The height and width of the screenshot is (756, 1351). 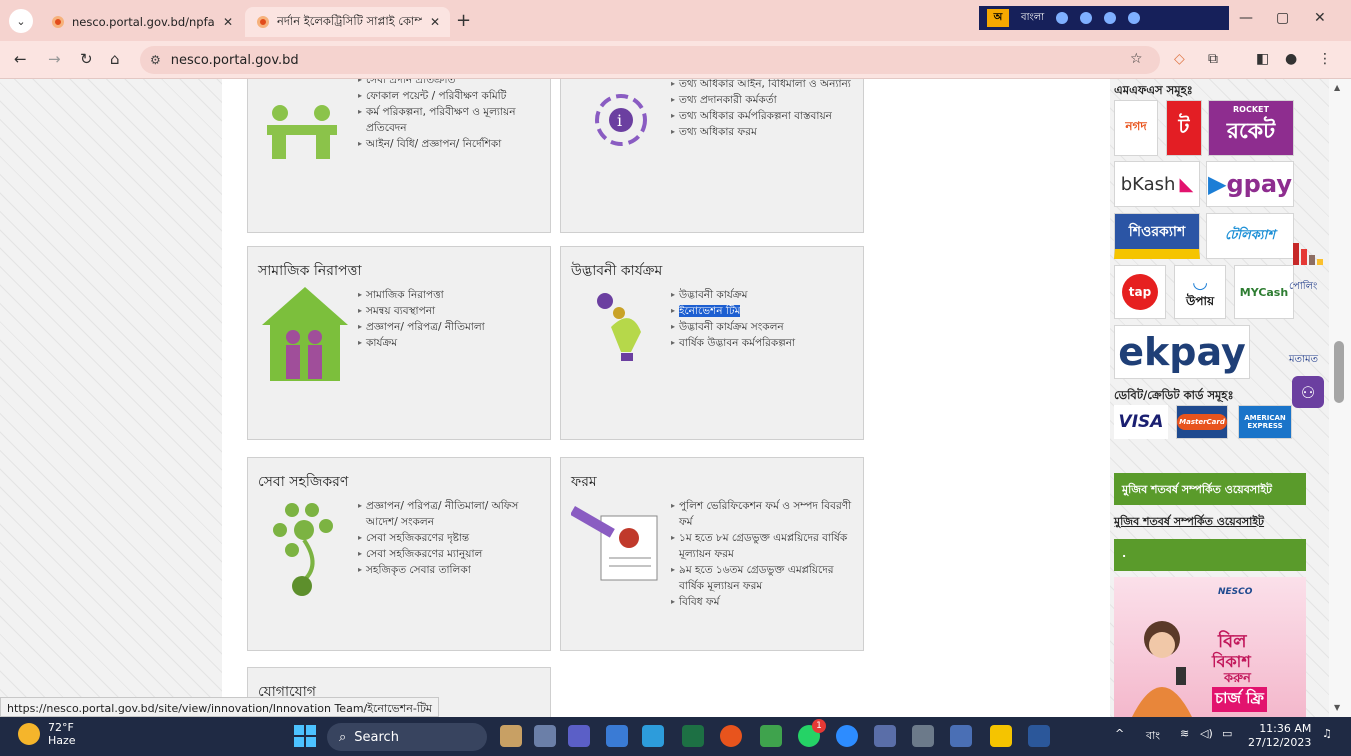 What do you see at coordinates (1157, 236) in the screenshot?
I see `surecash-logo: শিওরক্যাশ` at bounding box center [1157, 236].